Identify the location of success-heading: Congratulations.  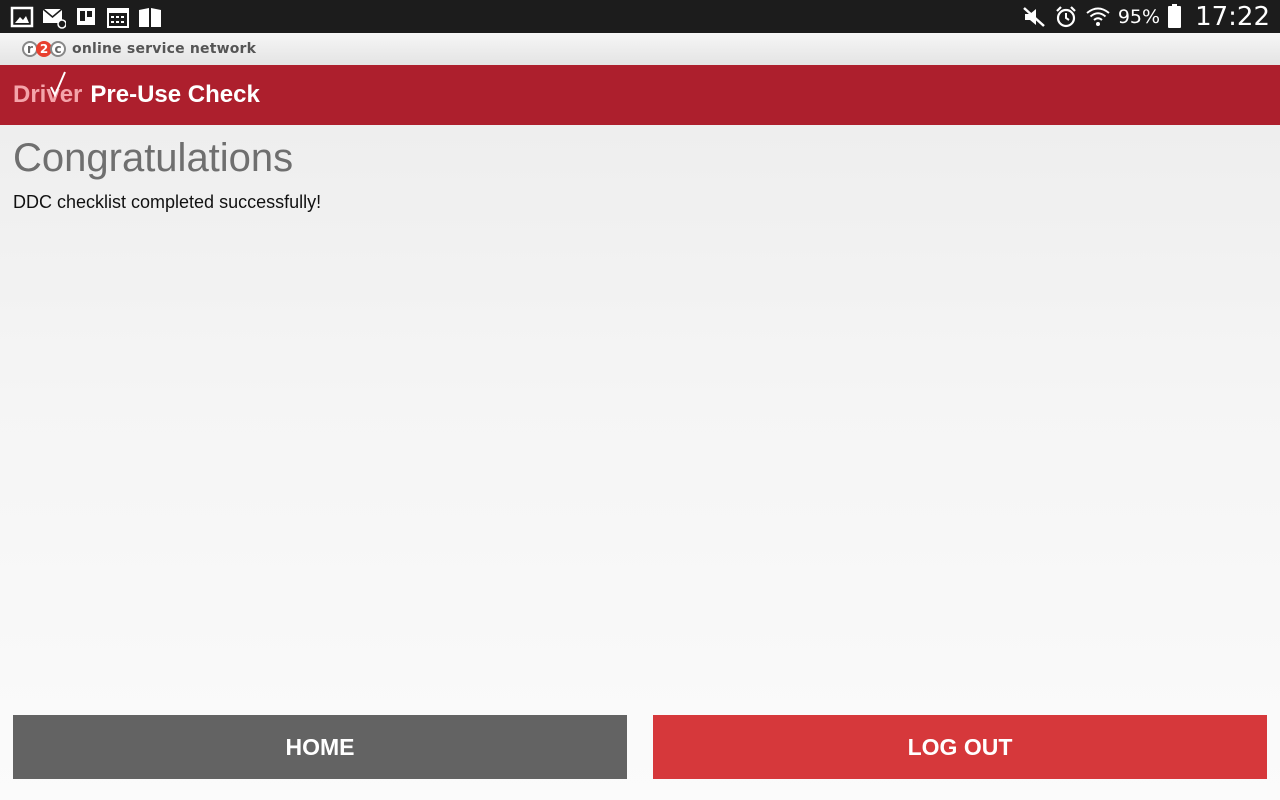
(153, 158).